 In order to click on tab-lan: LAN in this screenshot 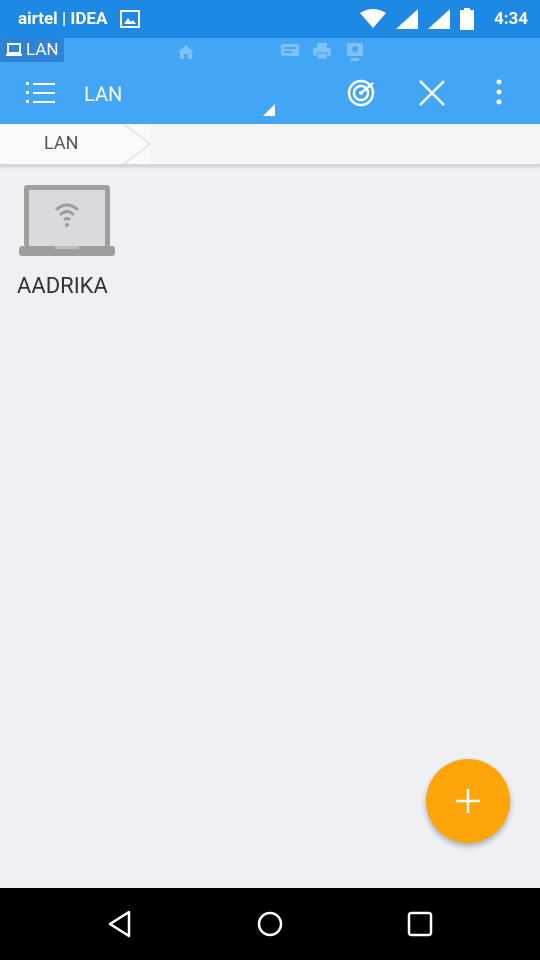, I will do `click(32, 50)`.